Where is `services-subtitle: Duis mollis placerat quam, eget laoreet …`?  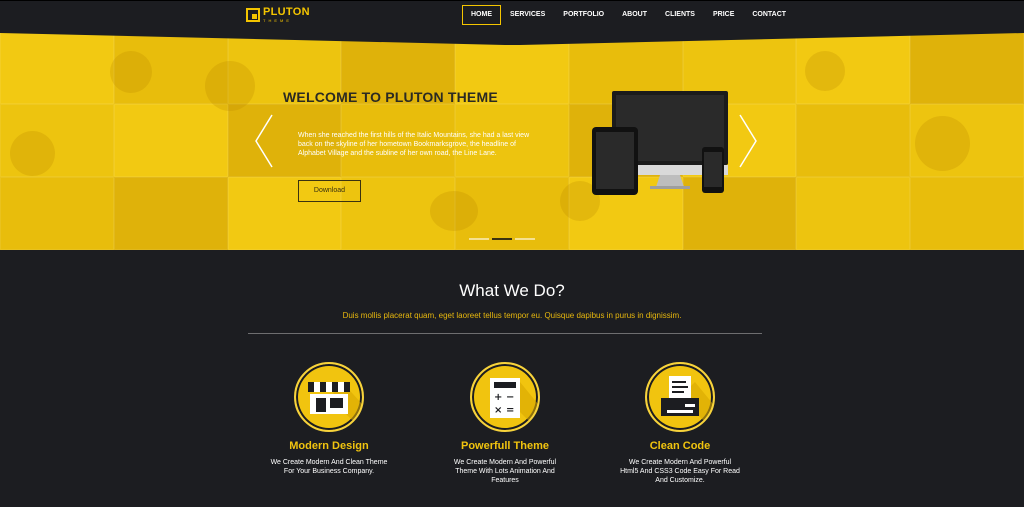 services-subtitle: Duis mollis placerat quam, eget laoreet … is located at coordinates (512, 315).